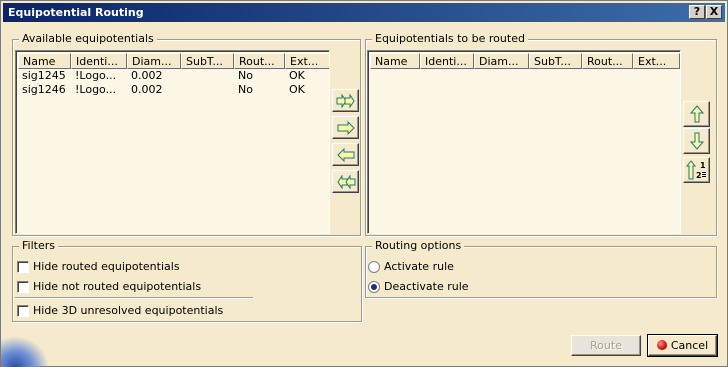 This screenshot has width=728, height=367. What do you see at coordinates (106, 266) in the screenshot?
I see `hide-routed-label: Hide routed equipotentials` at bounding box center [106, 266].